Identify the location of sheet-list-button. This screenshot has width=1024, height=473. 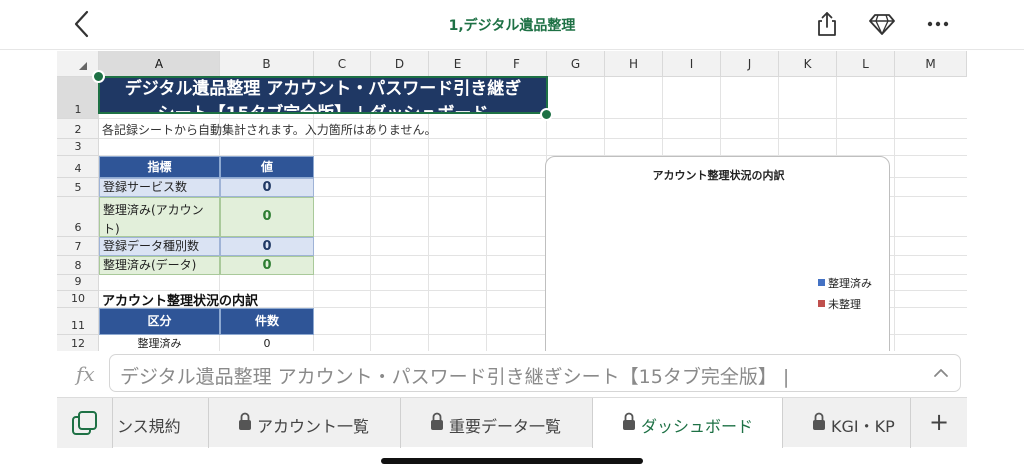
(85, 423).